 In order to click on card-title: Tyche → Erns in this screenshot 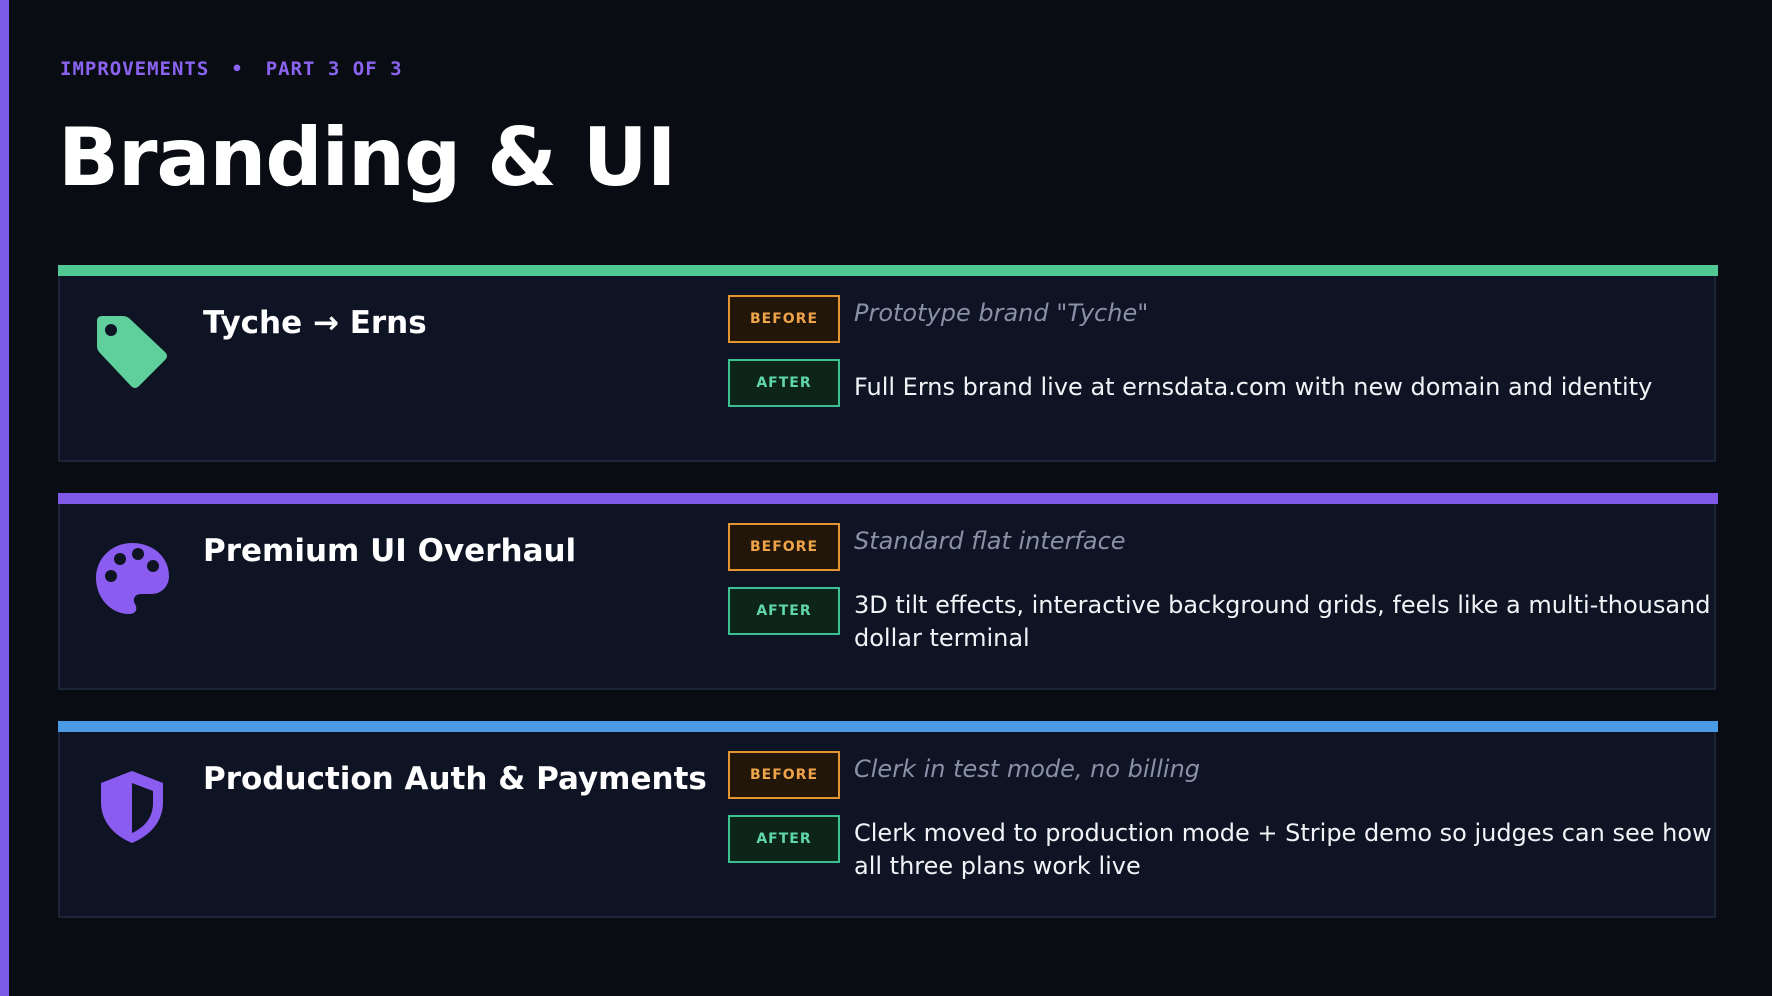, I will do `click(315, 323)`.